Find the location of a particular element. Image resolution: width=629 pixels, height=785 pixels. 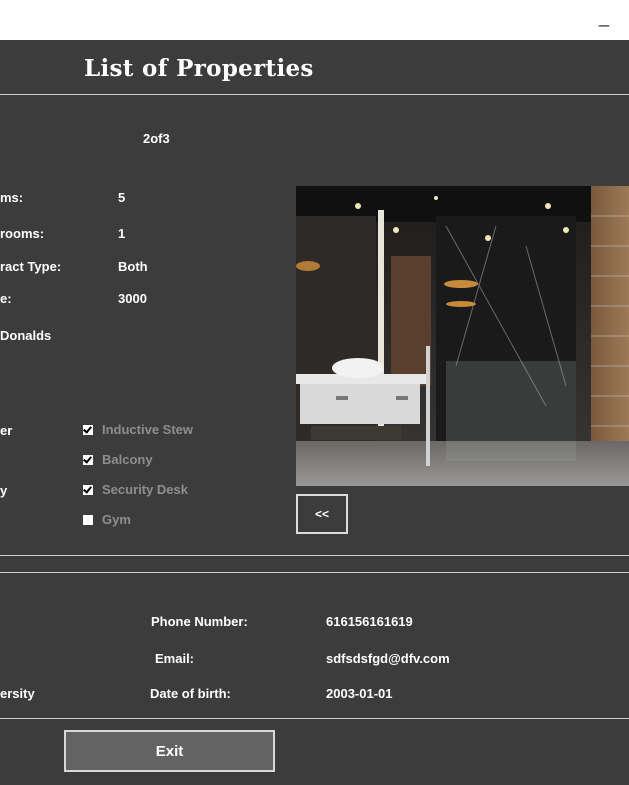

exit-button: Exit is located at coordinates (169, 751).